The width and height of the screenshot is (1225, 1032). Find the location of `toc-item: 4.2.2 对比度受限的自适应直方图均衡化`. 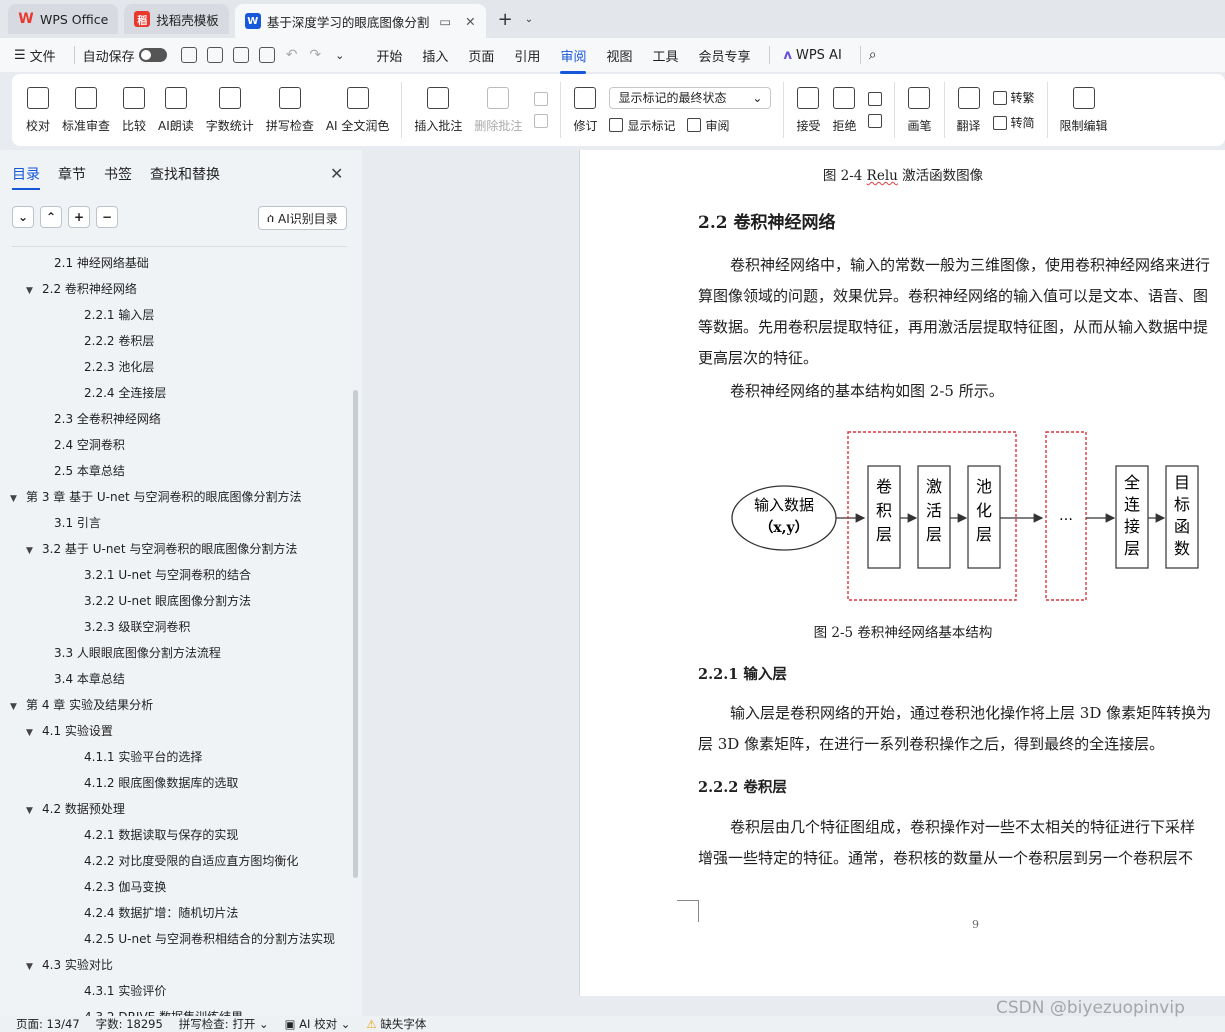

toc-item: 4.2.2 对比度受限的自适应直方图均衡化 is located at coordinates (175, 861).